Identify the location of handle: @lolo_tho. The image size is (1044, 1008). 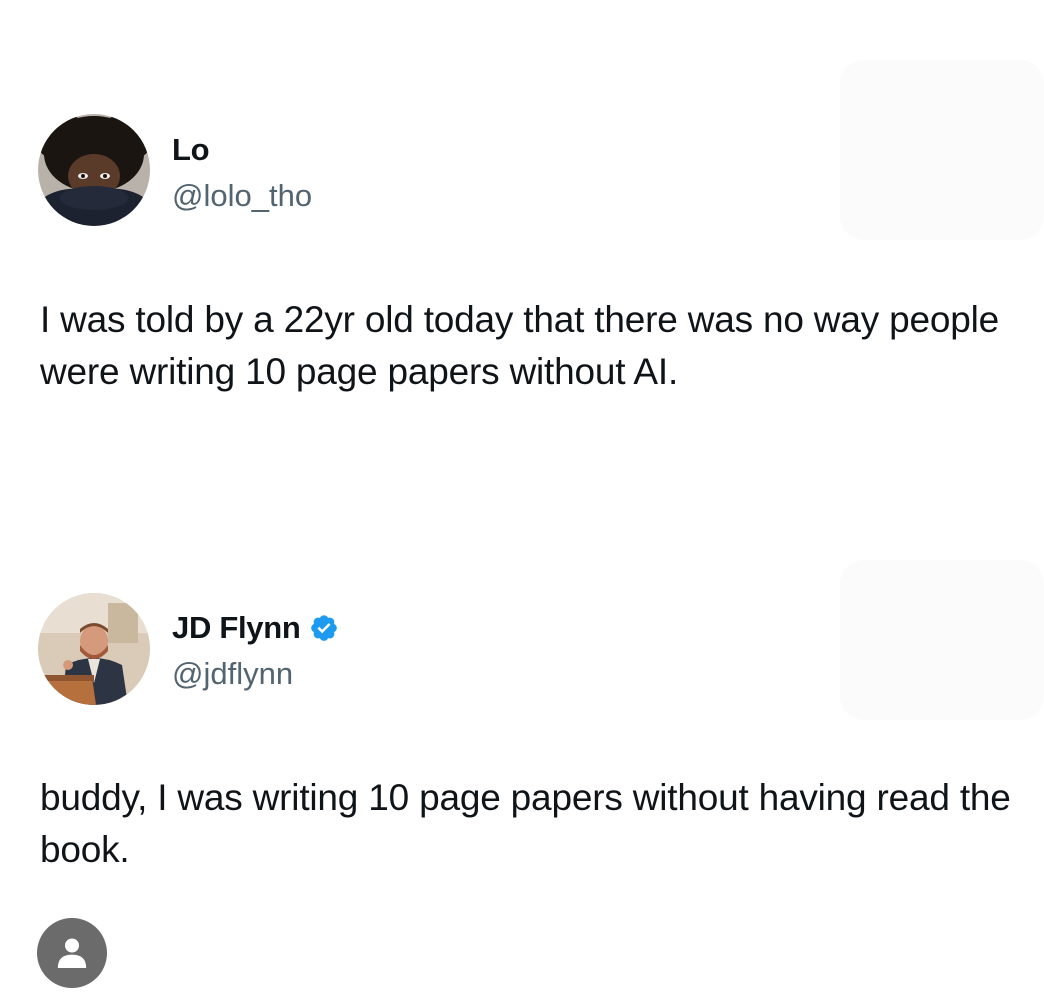
(242, 196).